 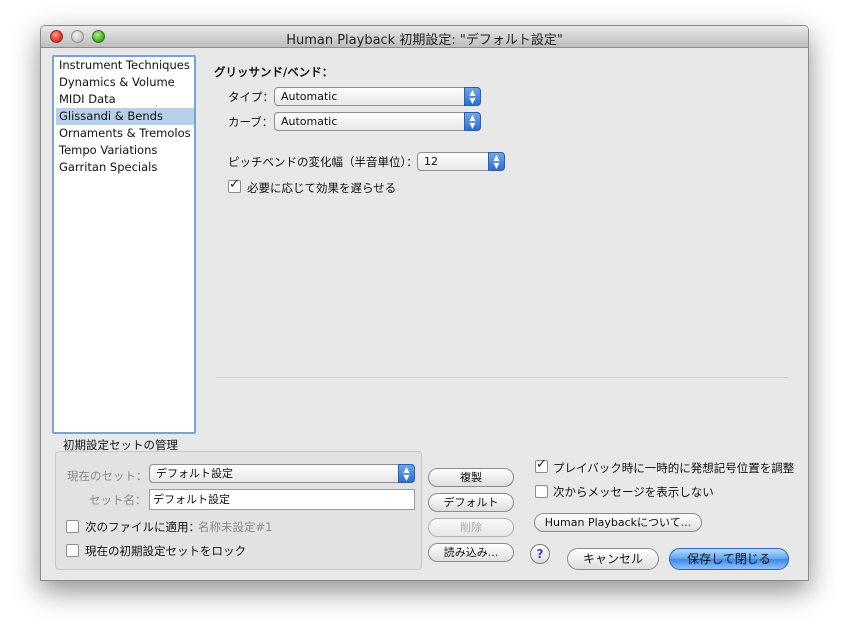 What do you see at coordinates (471, 502) in the screenshot?
I see `default-button: デフォルト` at bounding box center [471, 502].